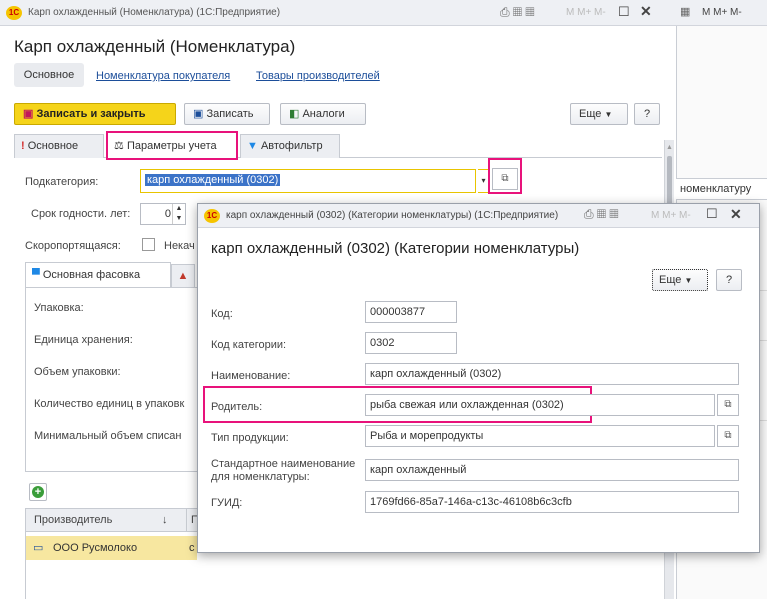 The height and width of the screenshot is (599, 767). What do you see at coordinates (290, 146) in the screenshot?
I see `tab-autofilter: ▼ Автофильтр` at bounding box center [290, 146].